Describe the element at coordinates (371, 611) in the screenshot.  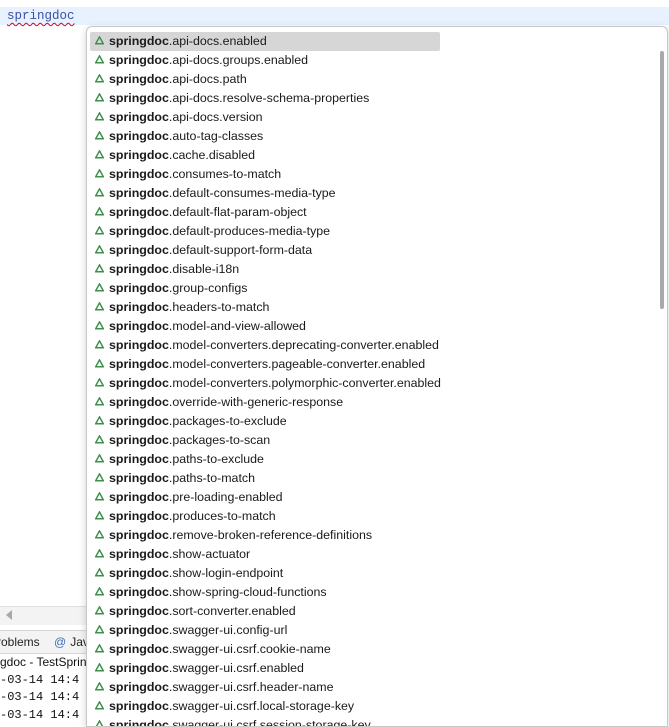
I see `proposal-item: springdoc.sort-converter.enabled` at that location.